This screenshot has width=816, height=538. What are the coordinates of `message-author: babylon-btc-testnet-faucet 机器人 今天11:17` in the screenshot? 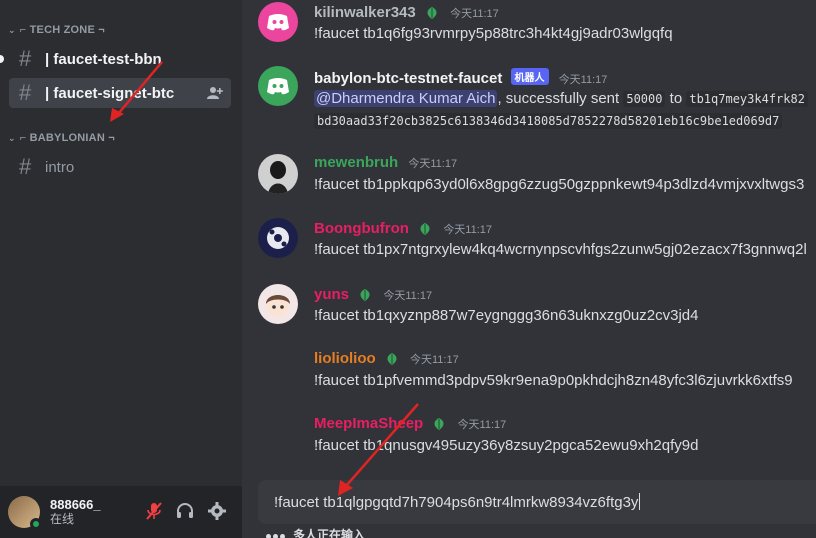 It's located at (460, 77).